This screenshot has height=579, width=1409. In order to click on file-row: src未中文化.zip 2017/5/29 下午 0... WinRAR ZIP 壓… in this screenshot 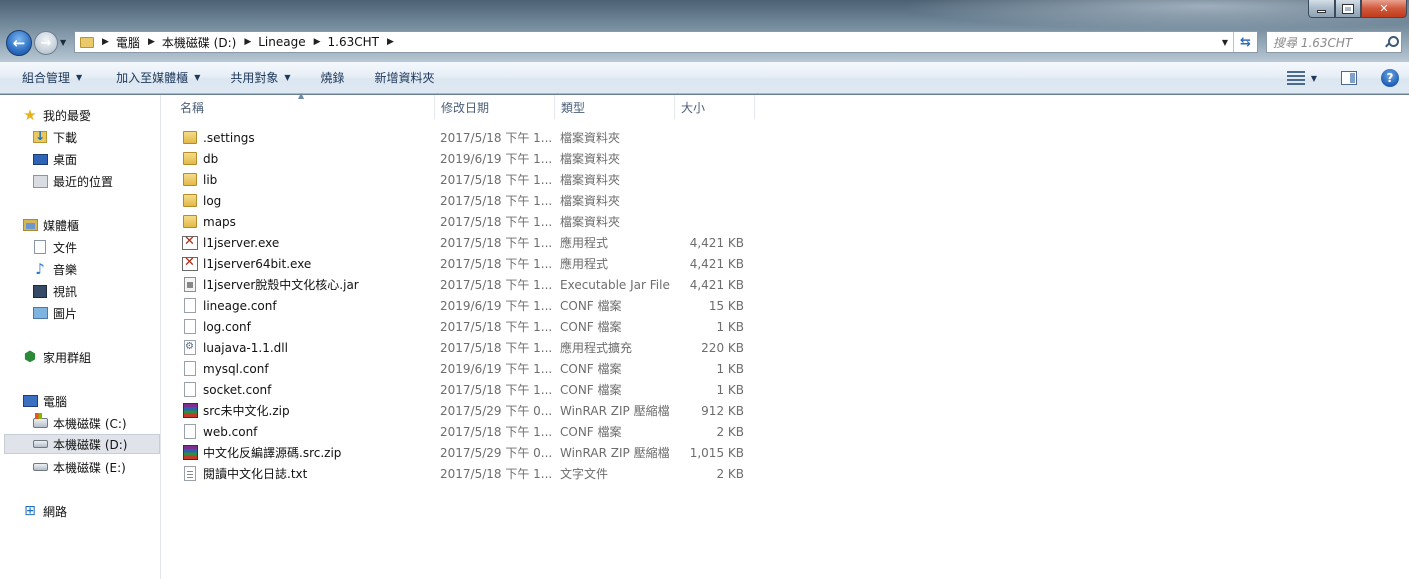, I will do `click(462, 410)`.